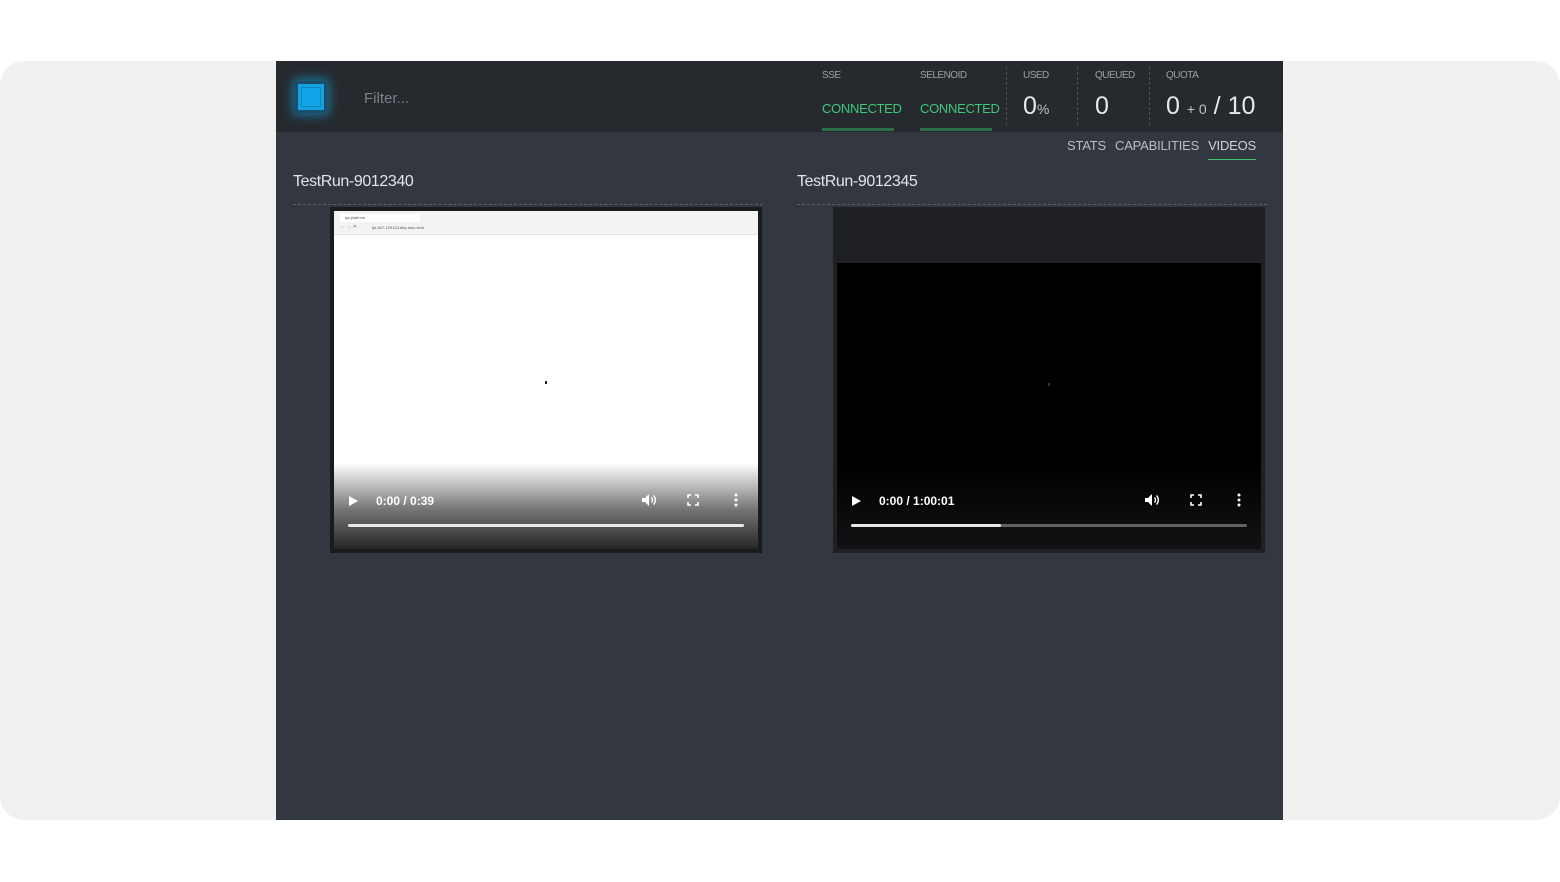 This screenshot has width=1560, height=882. What do you see at coordinates (546, 506) in the screenshot?
I see `video-controls: 0:00 / 0:39` at bounding box center [546, 506].